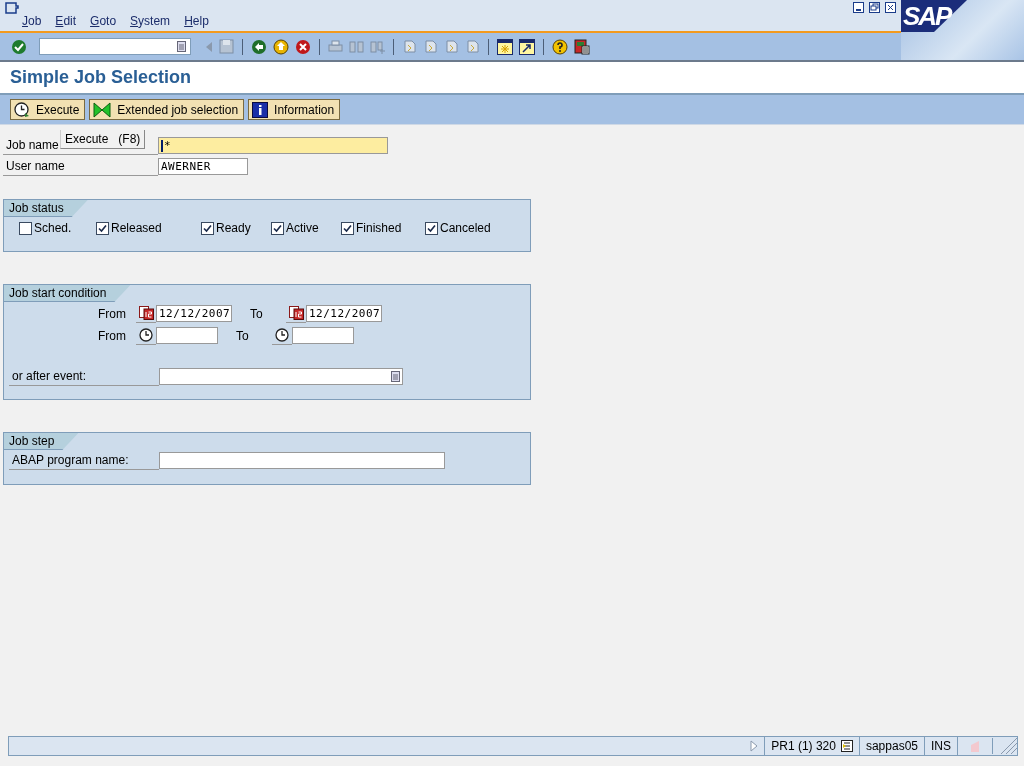 The width and height of the screenshot is (1024, 766). Describe the element at coordinates (379, 228) in the screenshot. I see `checkbox-label: Finished` at that location.